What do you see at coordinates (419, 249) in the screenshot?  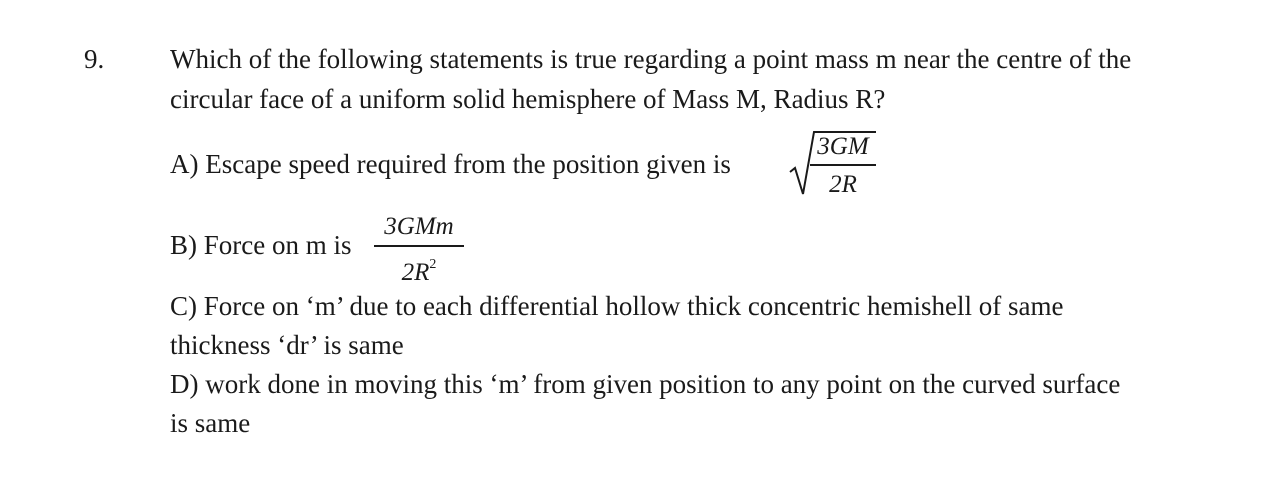 I see `option-b-fraction: 3GMm 2R2` at bounding box center [419, 249].